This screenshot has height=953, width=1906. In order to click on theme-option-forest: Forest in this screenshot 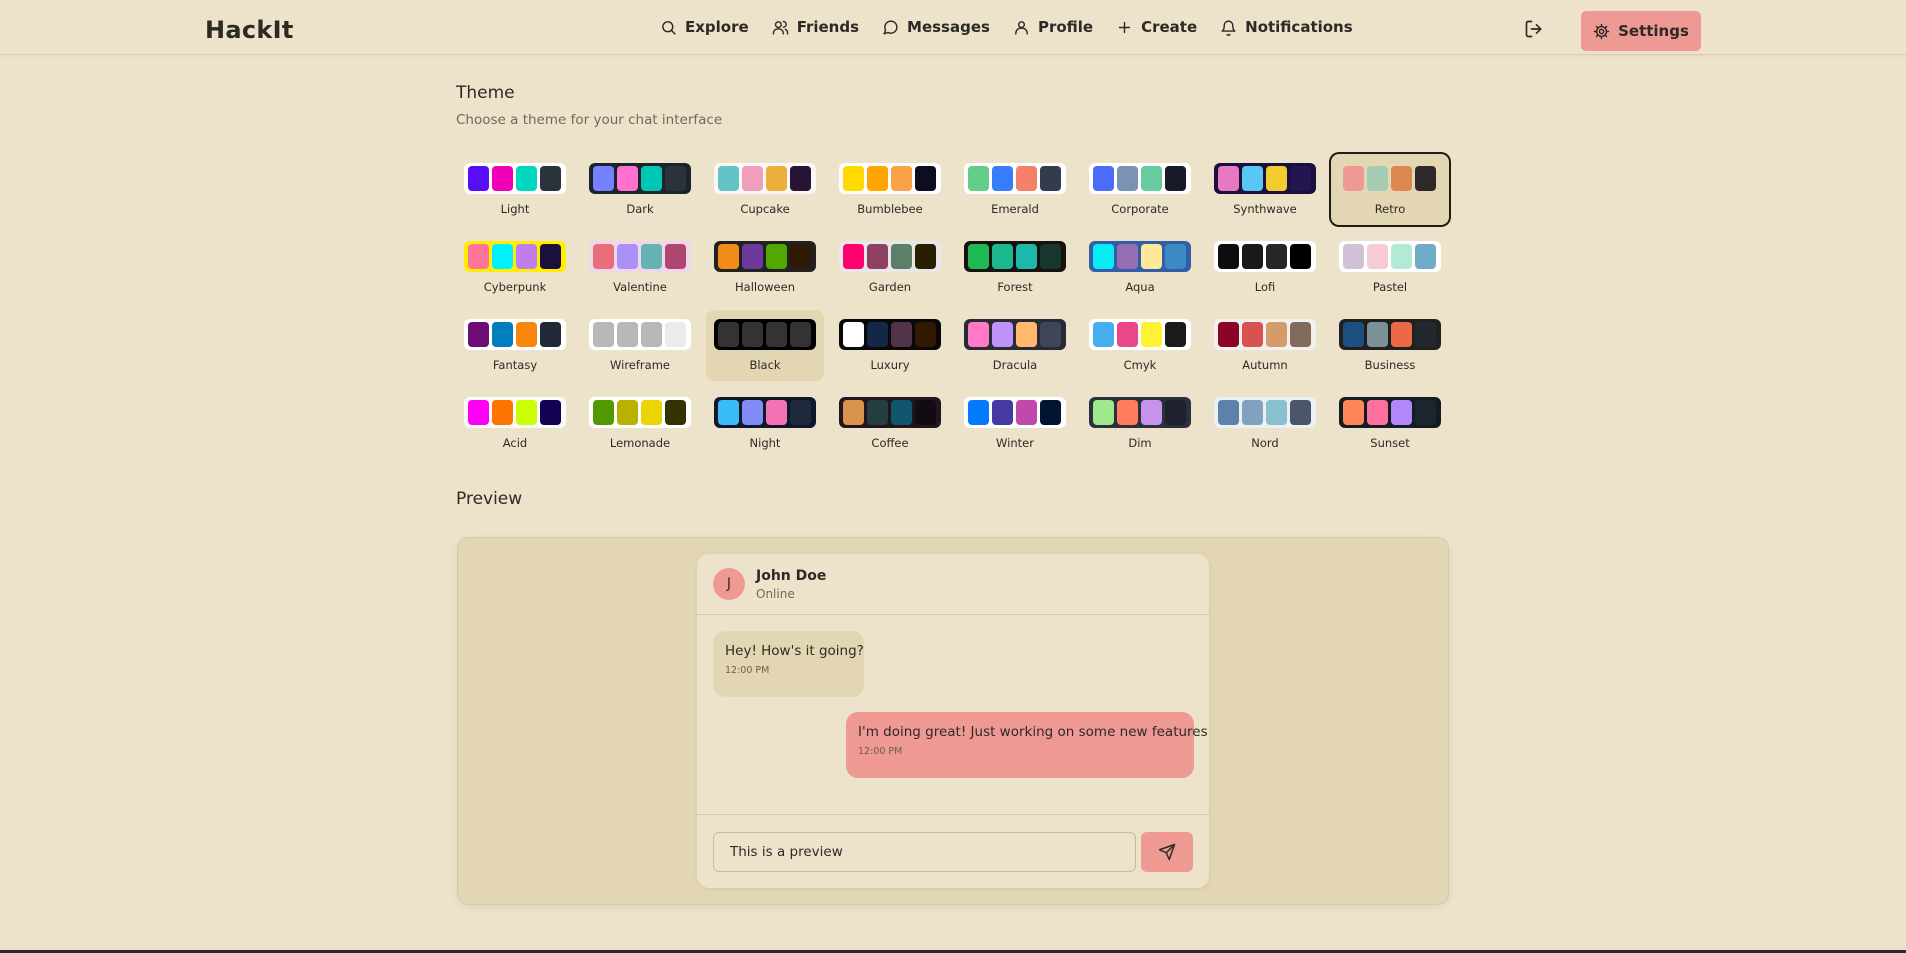, I will do `click(1015, 267)`.